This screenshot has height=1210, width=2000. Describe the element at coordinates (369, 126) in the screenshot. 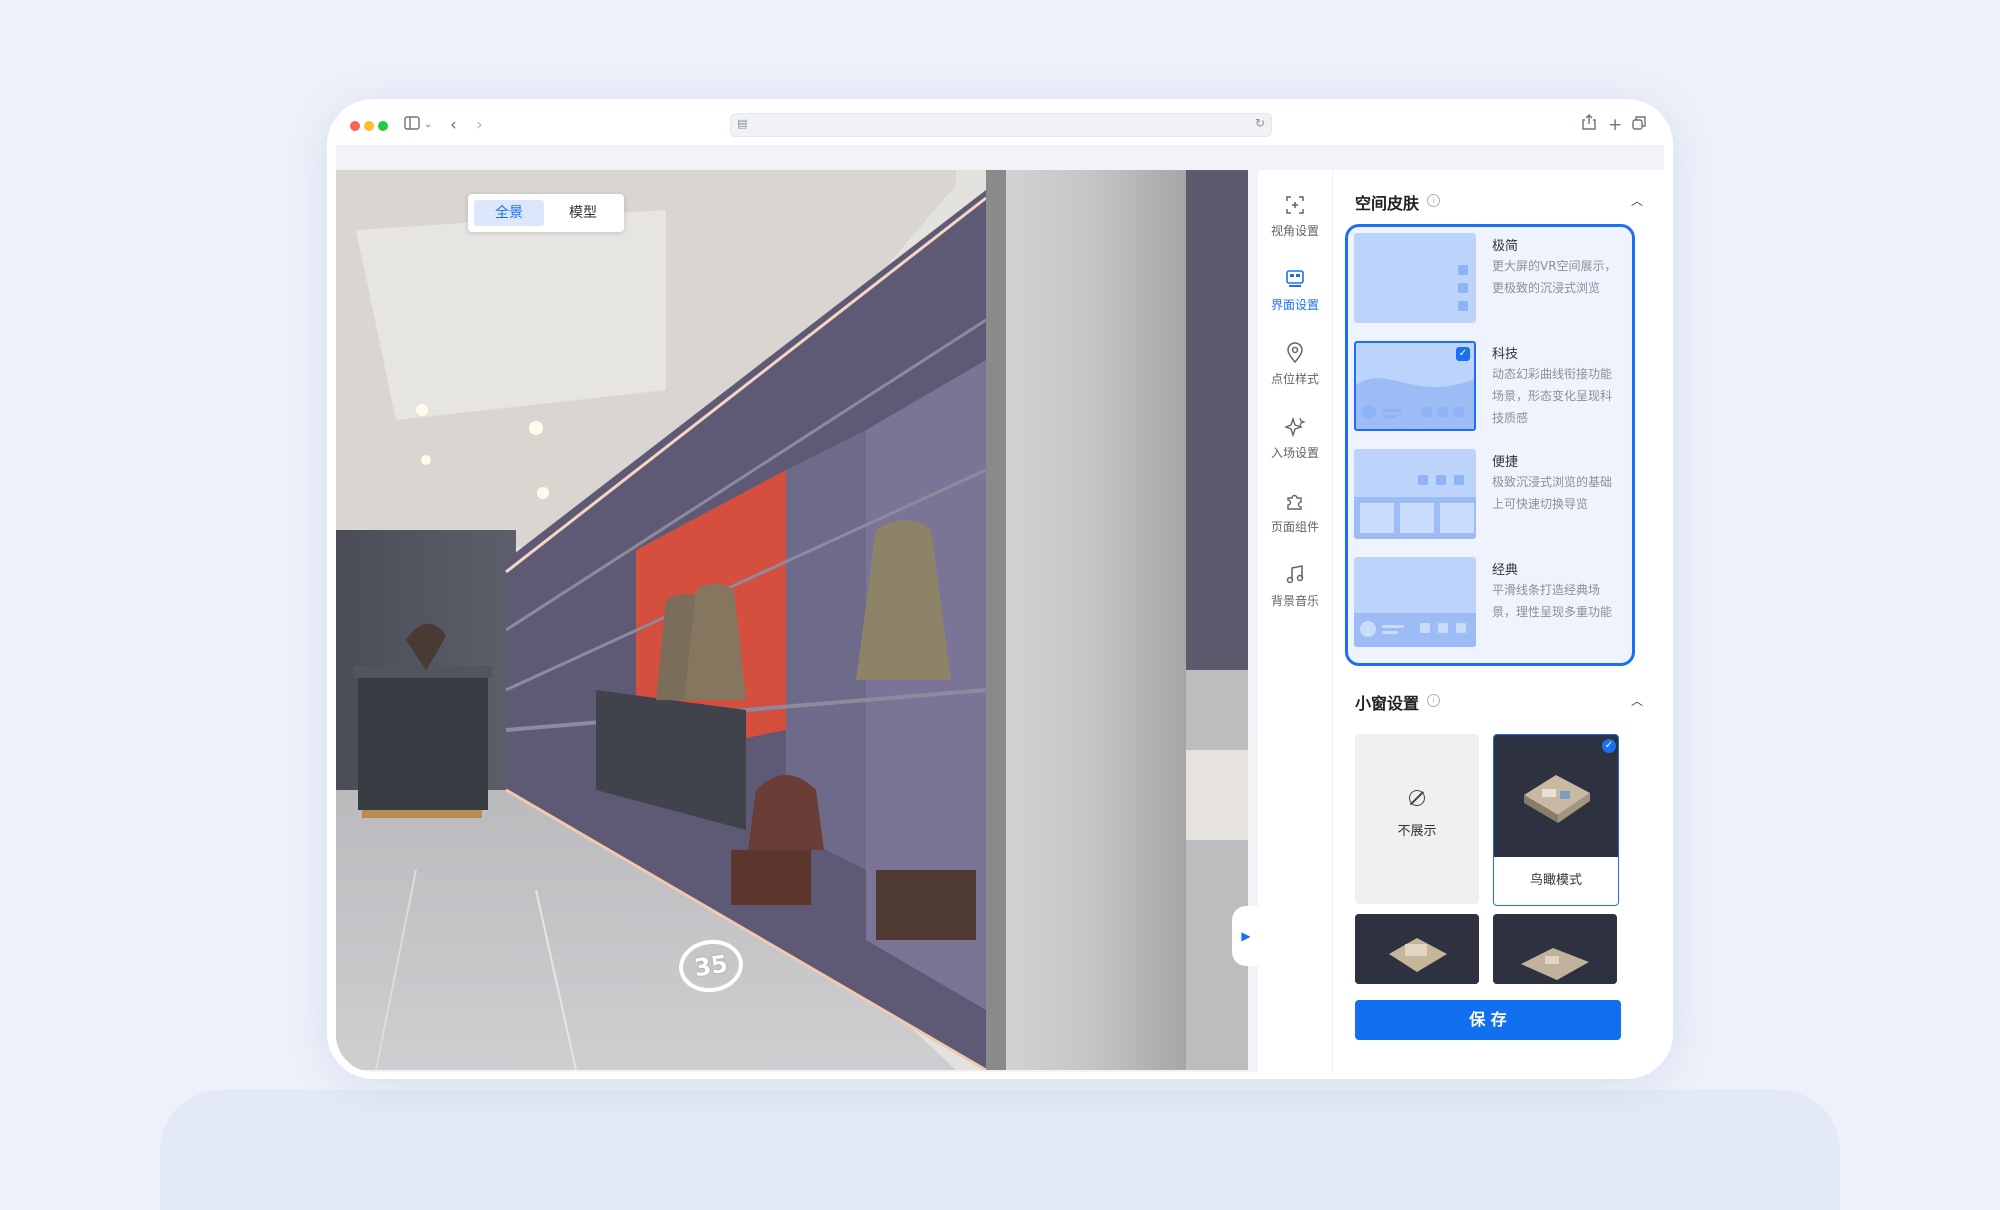

I see `minimize-window-button` at that location.